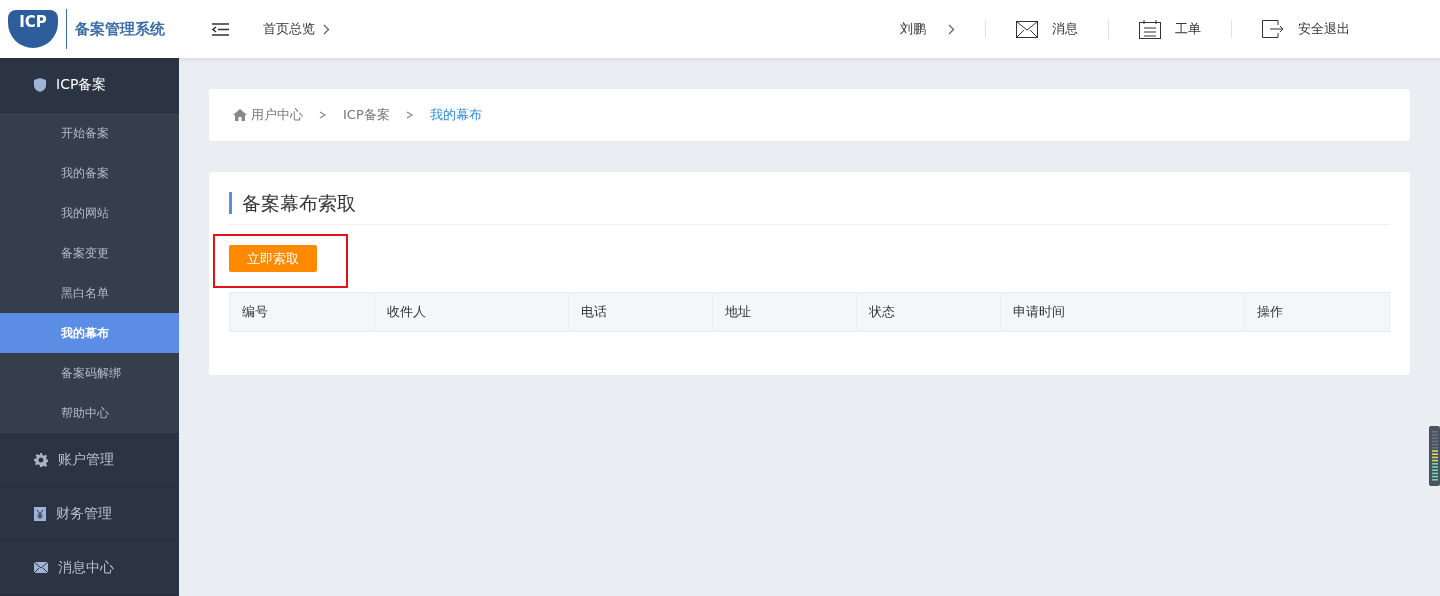  Describe the element at coordinates (277, 115) in the screenshot. I see `breadcrumb-link: 用户中心` at that location.